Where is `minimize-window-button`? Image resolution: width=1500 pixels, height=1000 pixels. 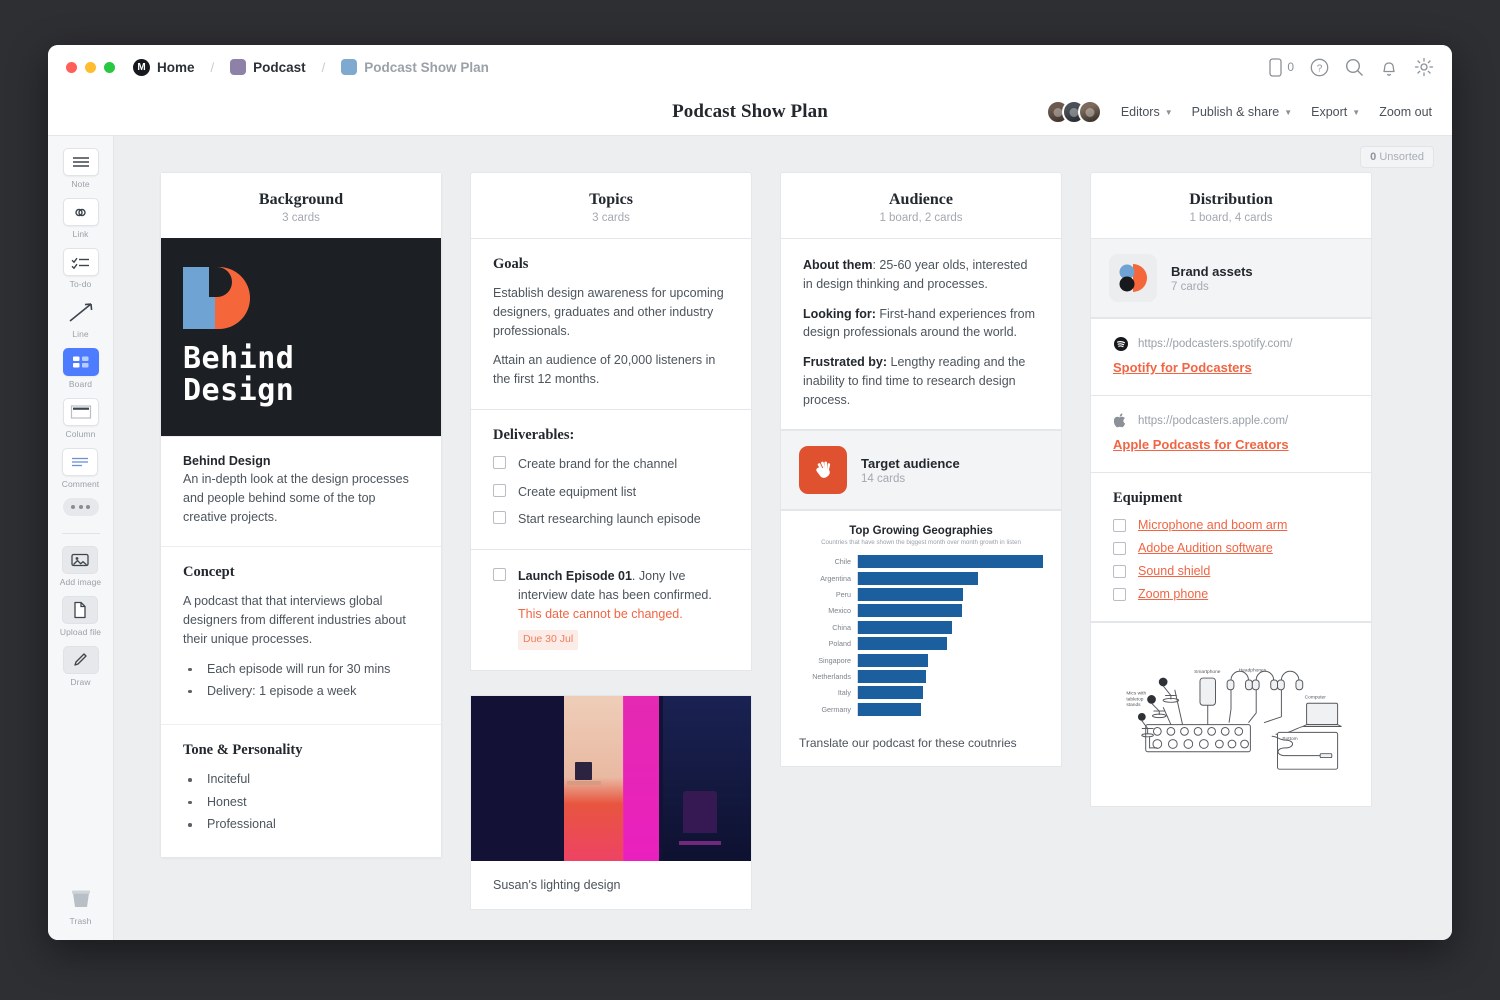
minimize-window-button is located at coordinates (90, 67).